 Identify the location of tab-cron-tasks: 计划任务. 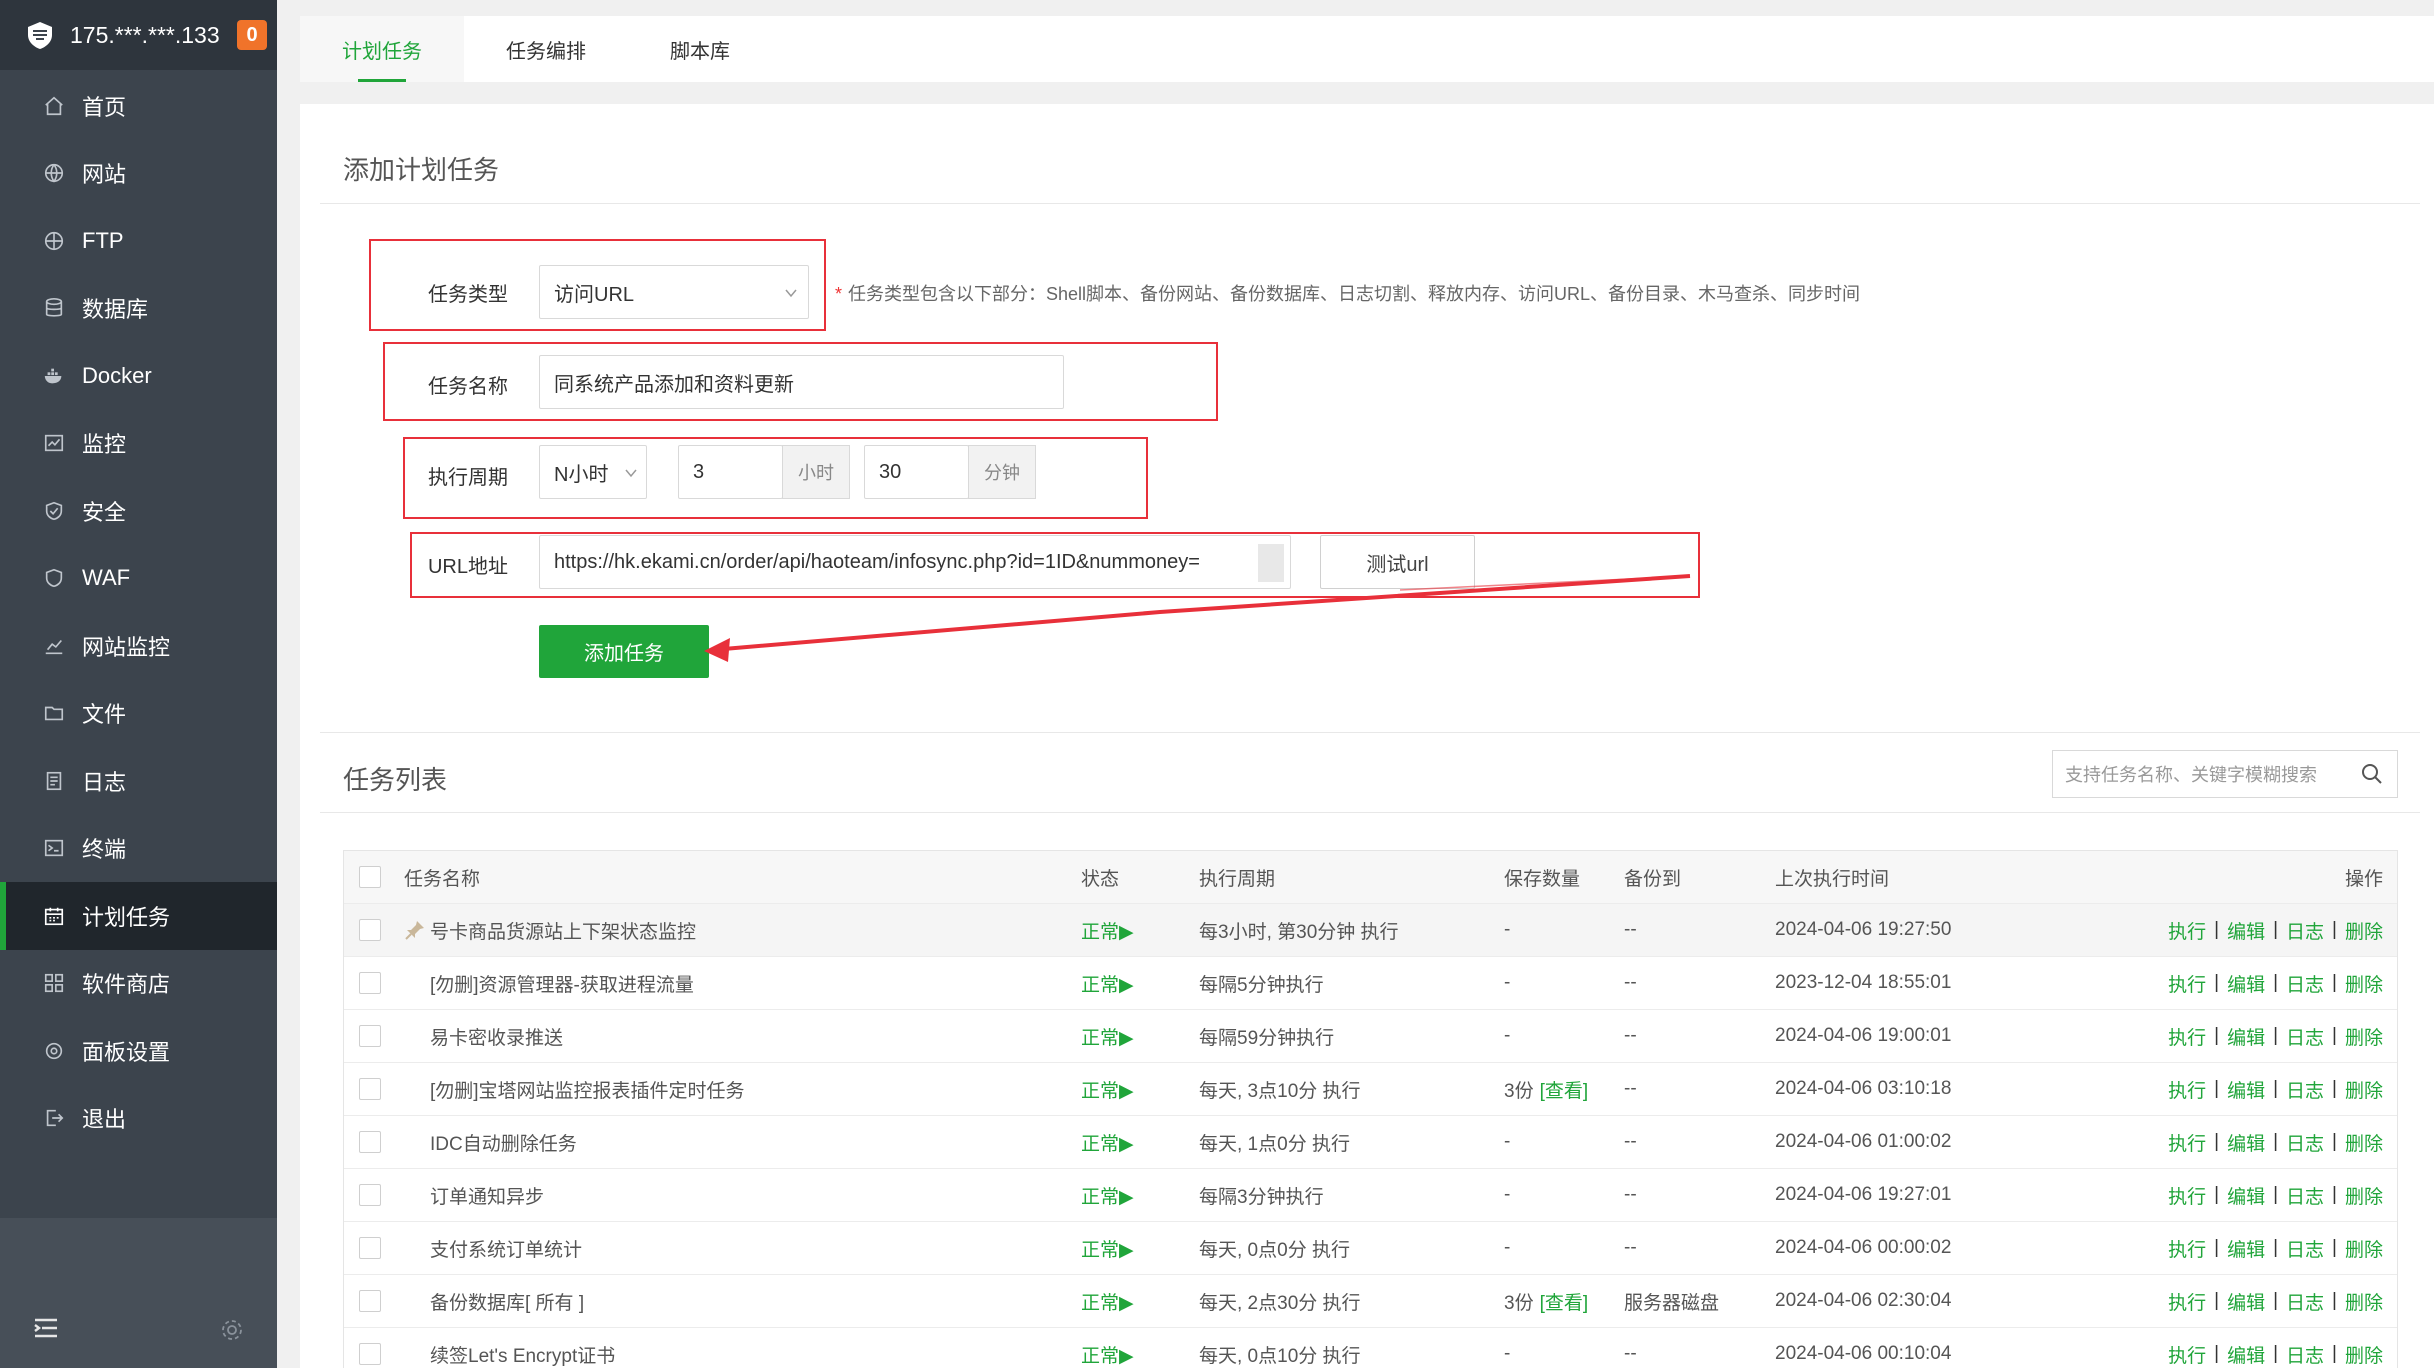
(382, 49).